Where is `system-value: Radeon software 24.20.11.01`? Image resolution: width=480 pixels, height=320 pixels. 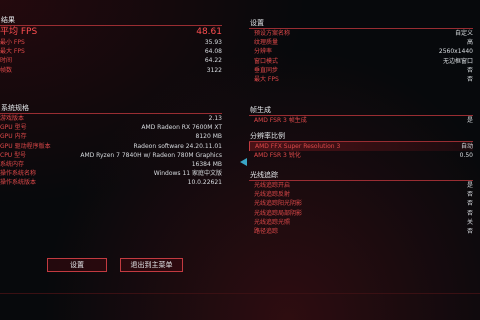
system-value: Radeon software 24.20.11.01 is located at coordinates (177, 146).